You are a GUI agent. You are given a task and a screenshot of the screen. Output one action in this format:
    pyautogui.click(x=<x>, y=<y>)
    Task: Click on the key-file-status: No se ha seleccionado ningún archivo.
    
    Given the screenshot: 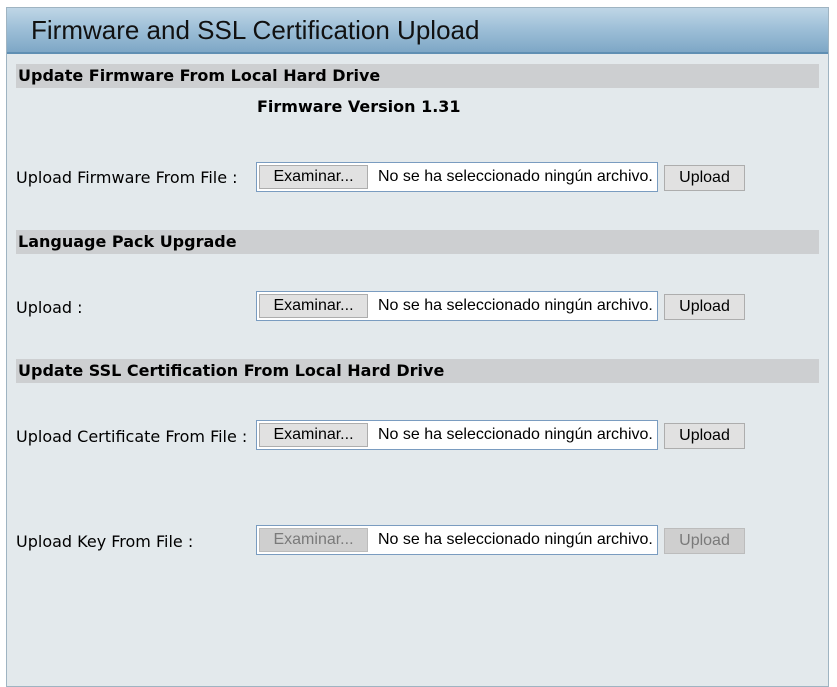 What is the action you would take?
    pyautogui.click(x=515, y=539)
    